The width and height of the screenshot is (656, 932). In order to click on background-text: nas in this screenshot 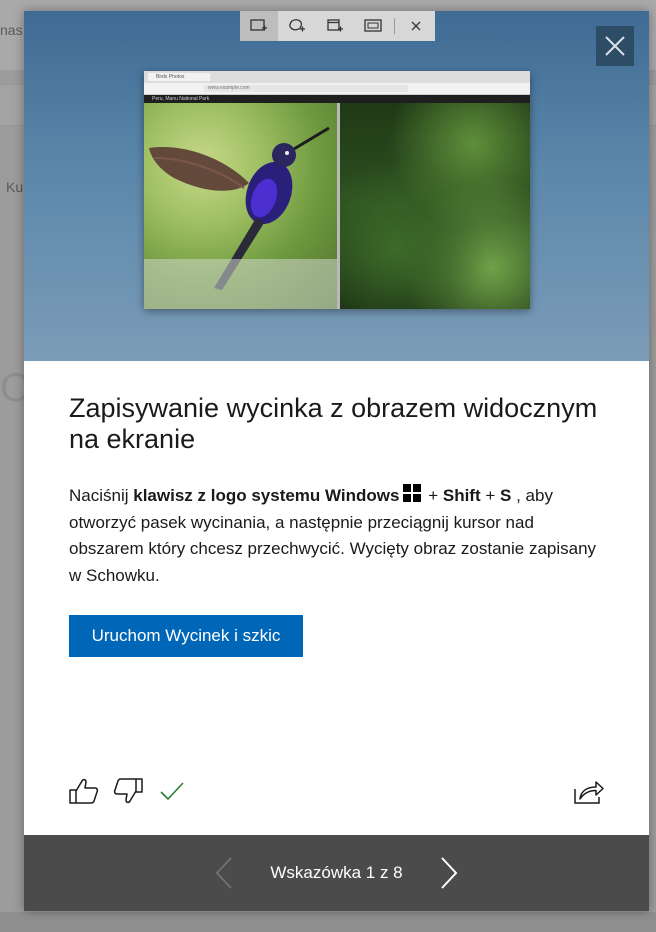, I will do `click(11, 30)`.